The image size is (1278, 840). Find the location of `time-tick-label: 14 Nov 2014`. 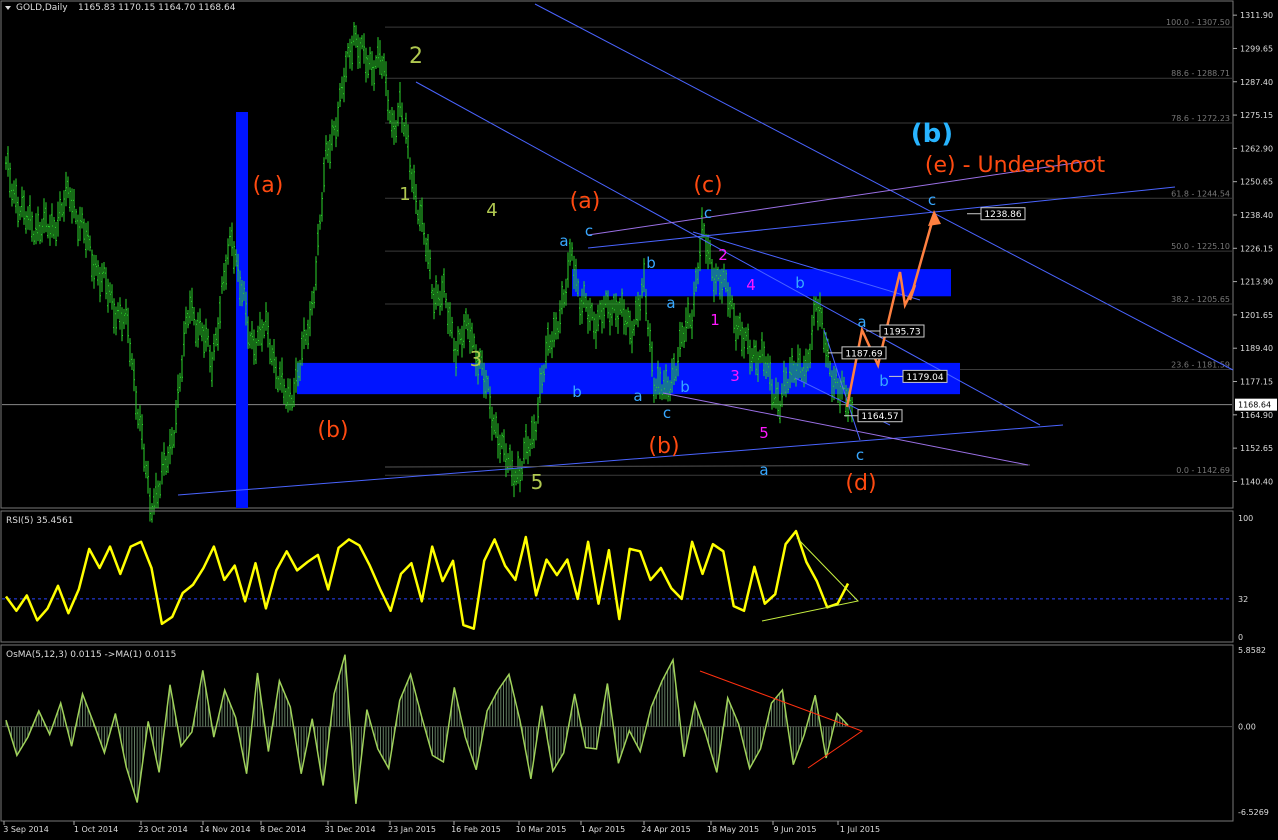

time-tick-label: 14 Nov 2014 is located at coordinates (224, 829).